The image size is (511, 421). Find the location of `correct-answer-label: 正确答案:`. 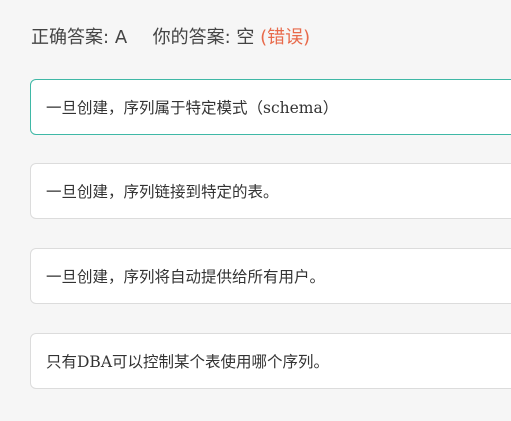

correct-answer-label: 正确答案: is located at coordinates (70, 37).